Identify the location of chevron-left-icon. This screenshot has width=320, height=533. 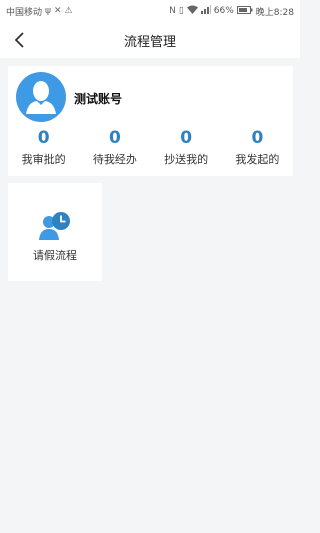
(19, 40).